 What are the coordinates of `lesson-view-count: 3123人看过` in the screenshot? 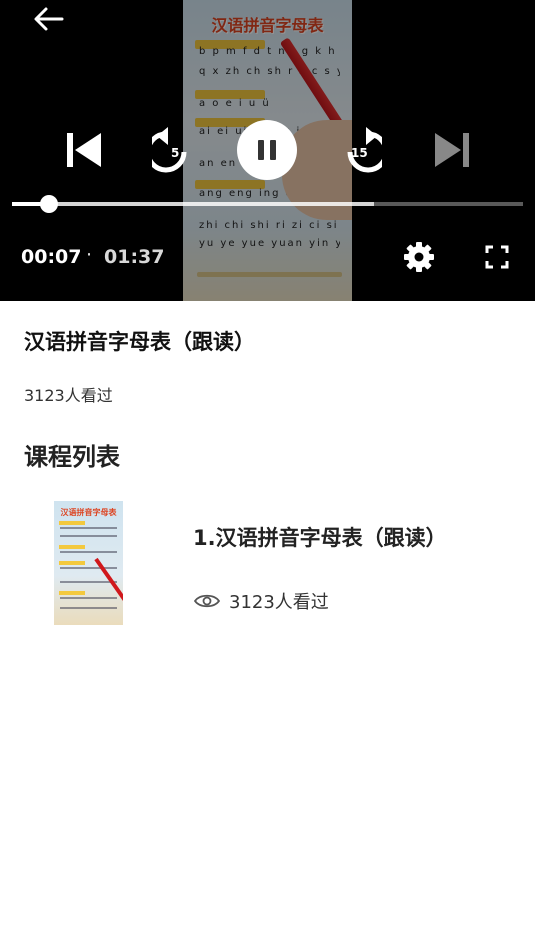 It's located at (261, 601).